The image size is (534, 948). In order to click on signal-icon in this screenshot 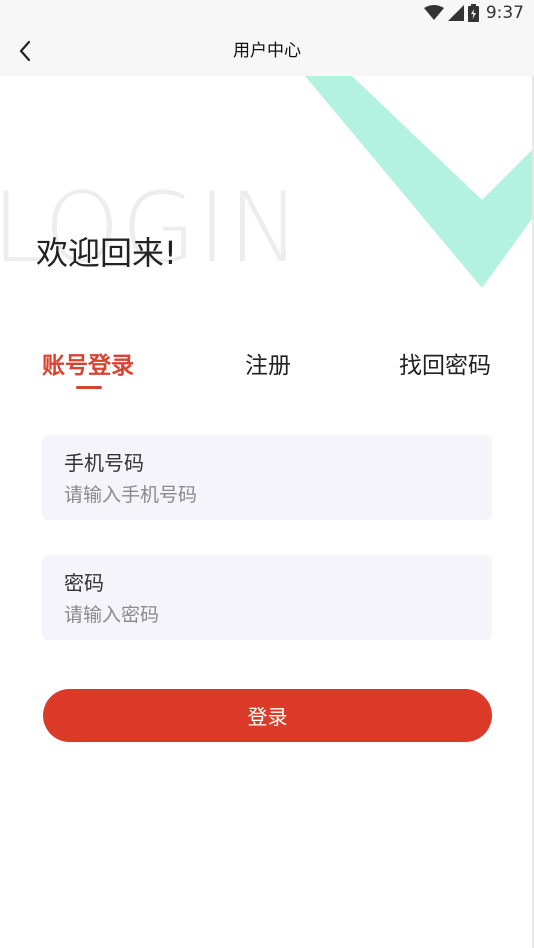, I will do `click(455, 13)`.